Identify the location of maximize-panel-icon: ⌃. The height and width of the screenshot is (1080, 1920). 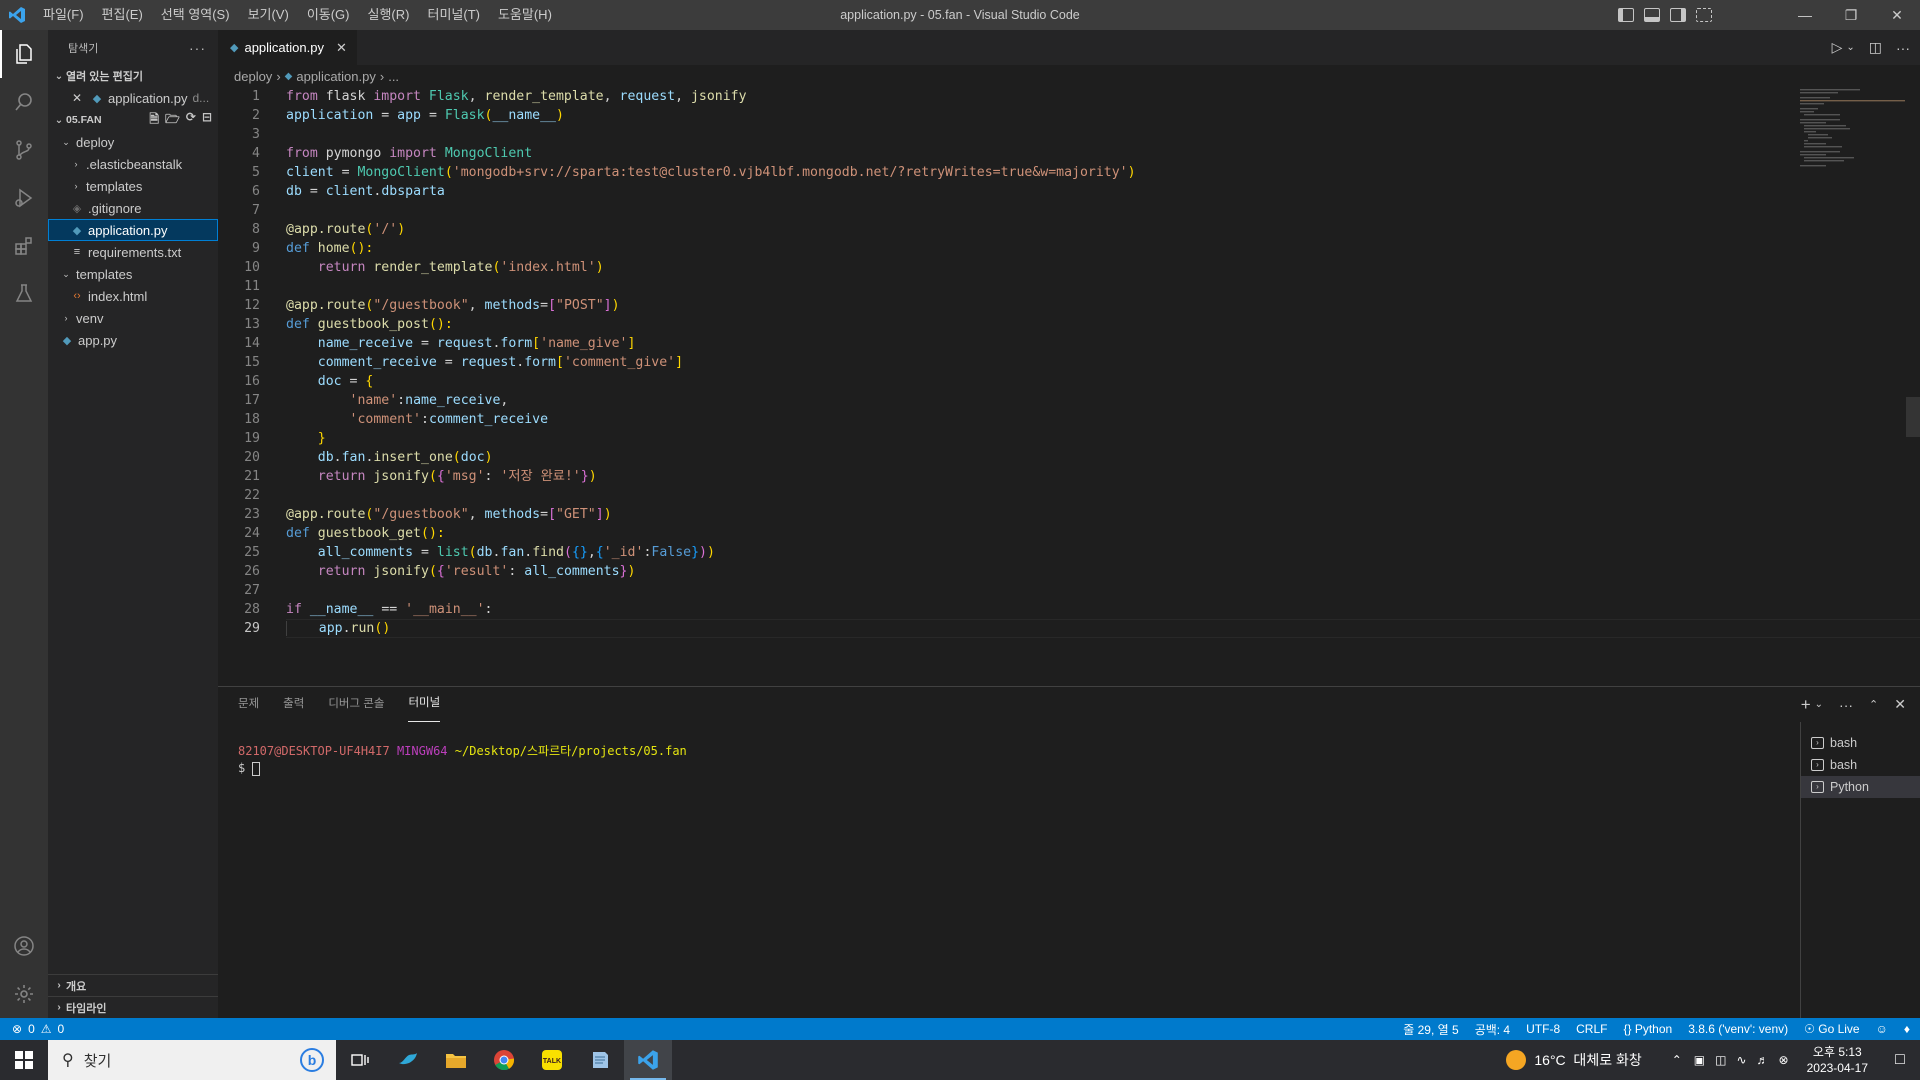
(1873, 704).